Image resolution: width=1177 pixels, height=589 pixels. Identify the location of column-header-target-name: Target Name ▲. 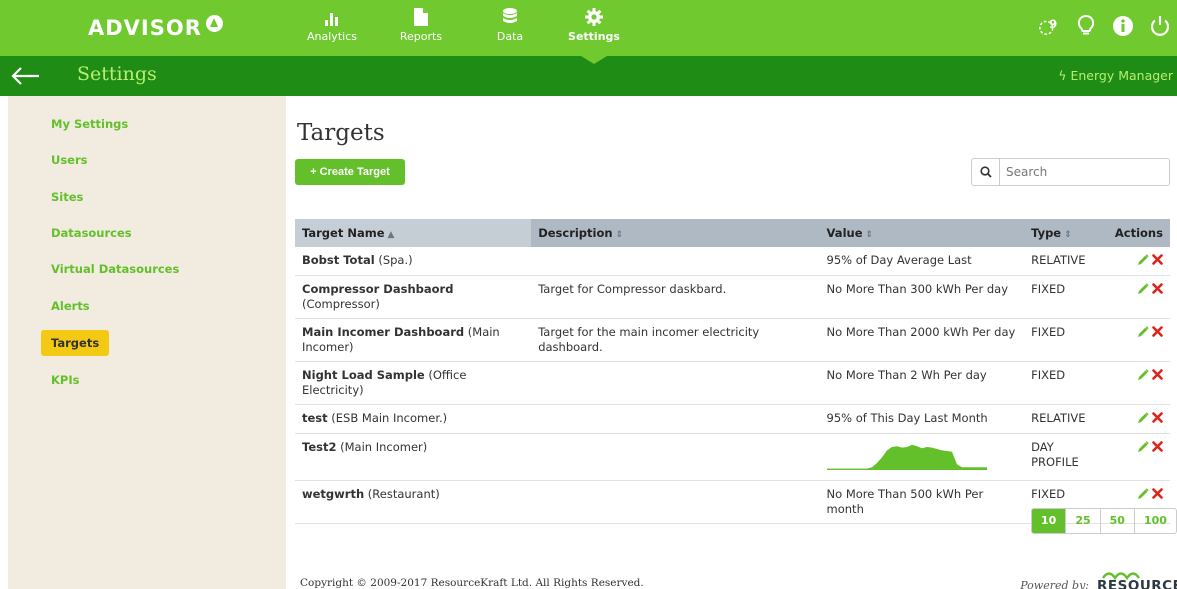
(413, 233).